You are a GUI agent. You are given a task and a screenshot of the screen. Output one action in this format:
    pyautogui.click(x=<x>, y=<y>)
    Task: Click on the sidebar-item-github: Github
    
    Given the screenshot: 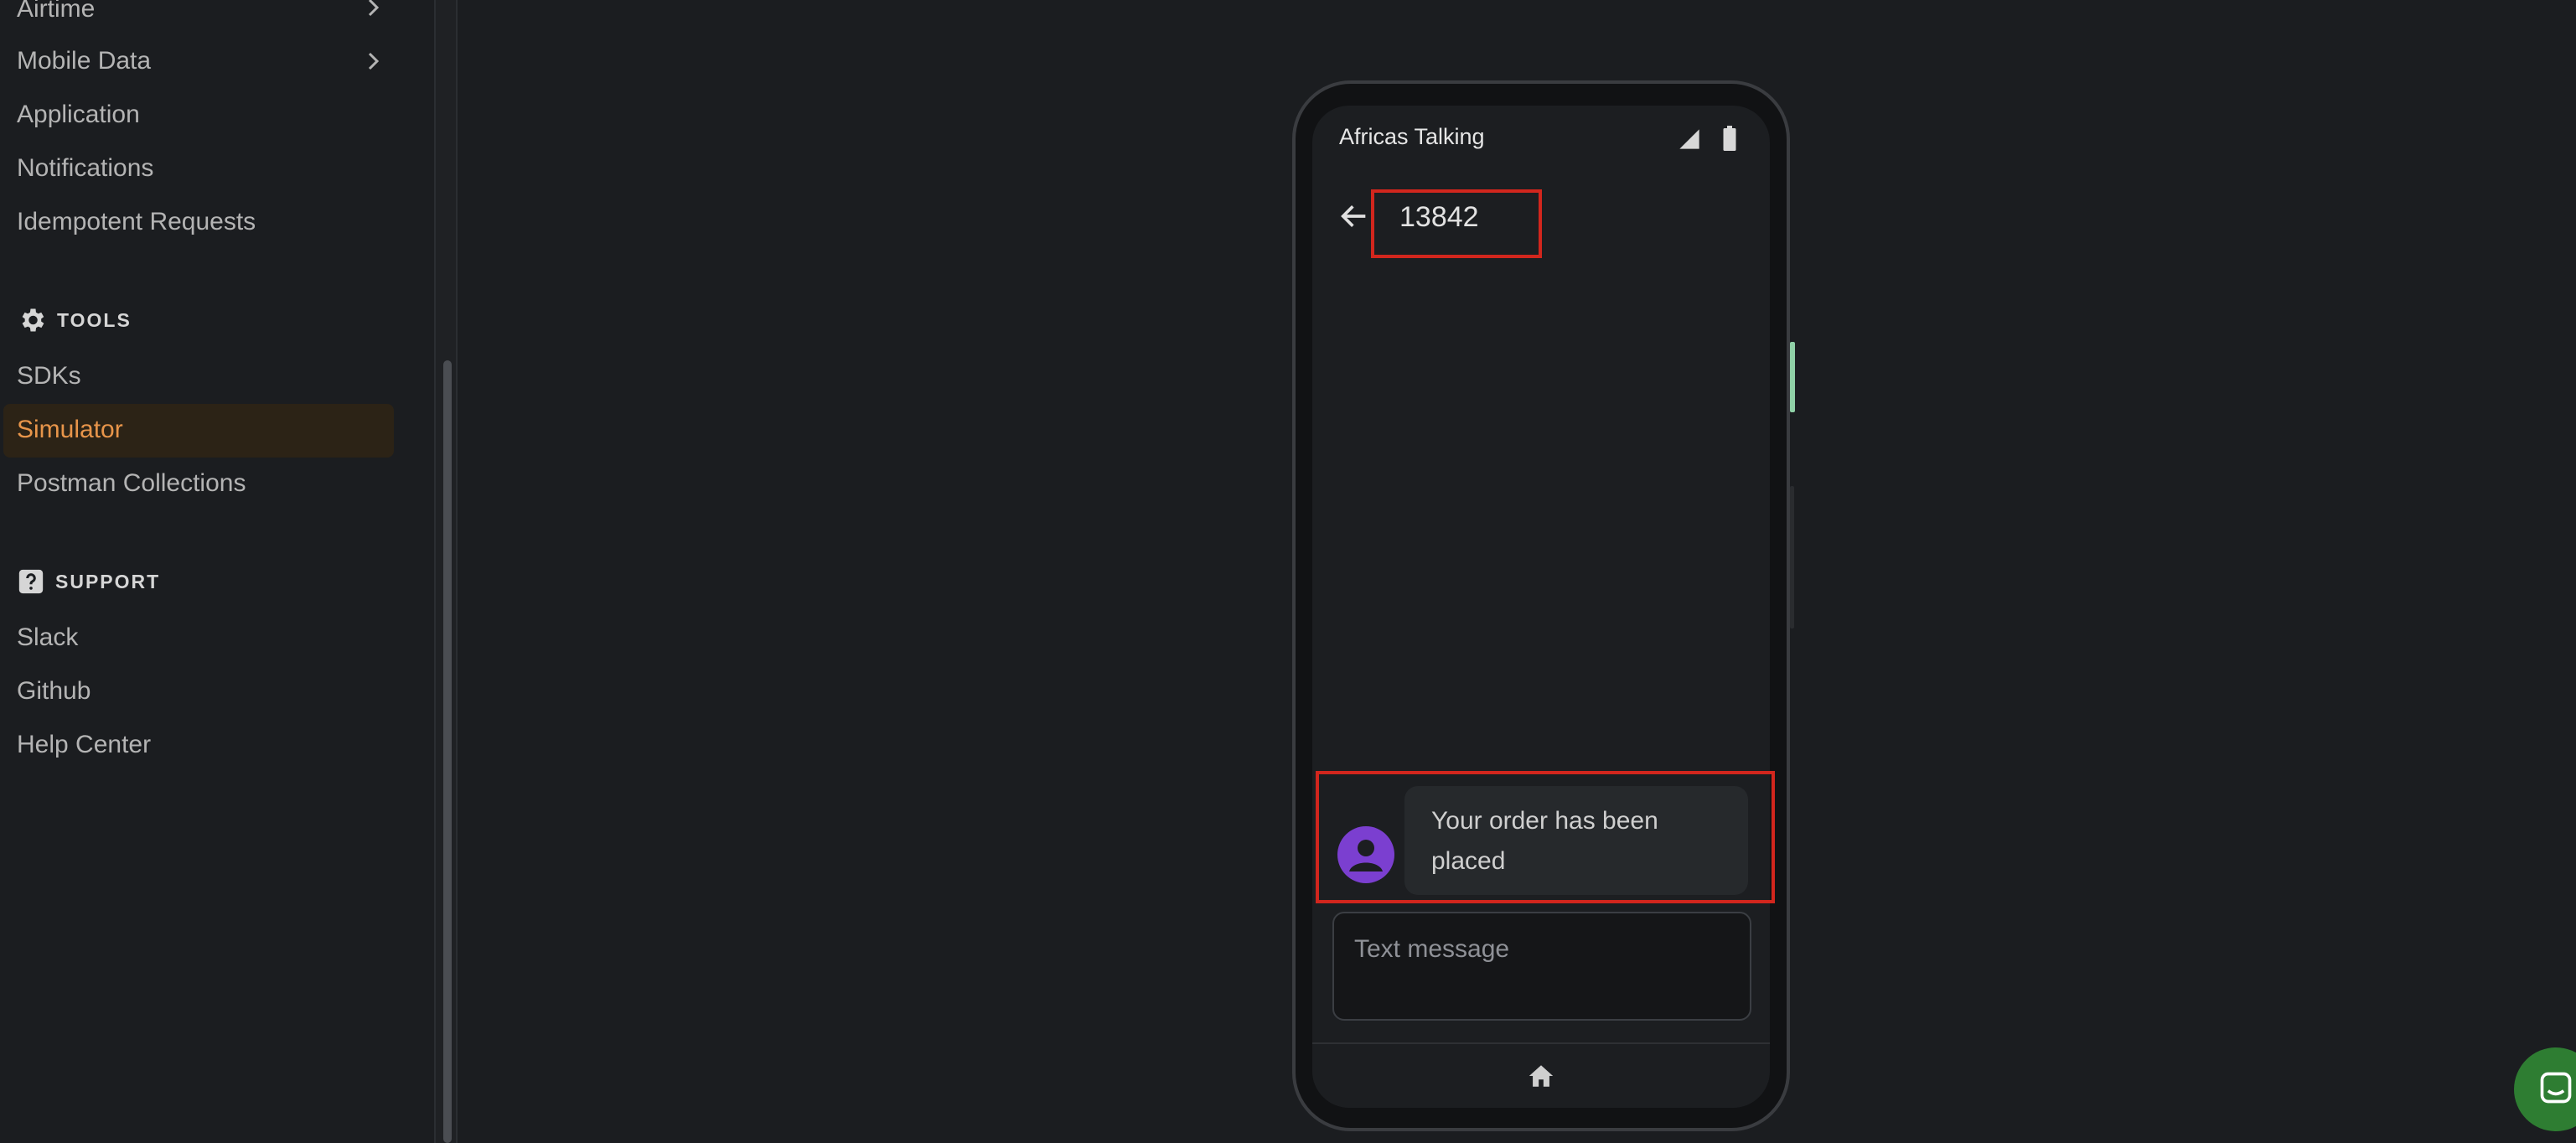 What is the action you would take?
    pyautogui.click(x=54, y=691)
    